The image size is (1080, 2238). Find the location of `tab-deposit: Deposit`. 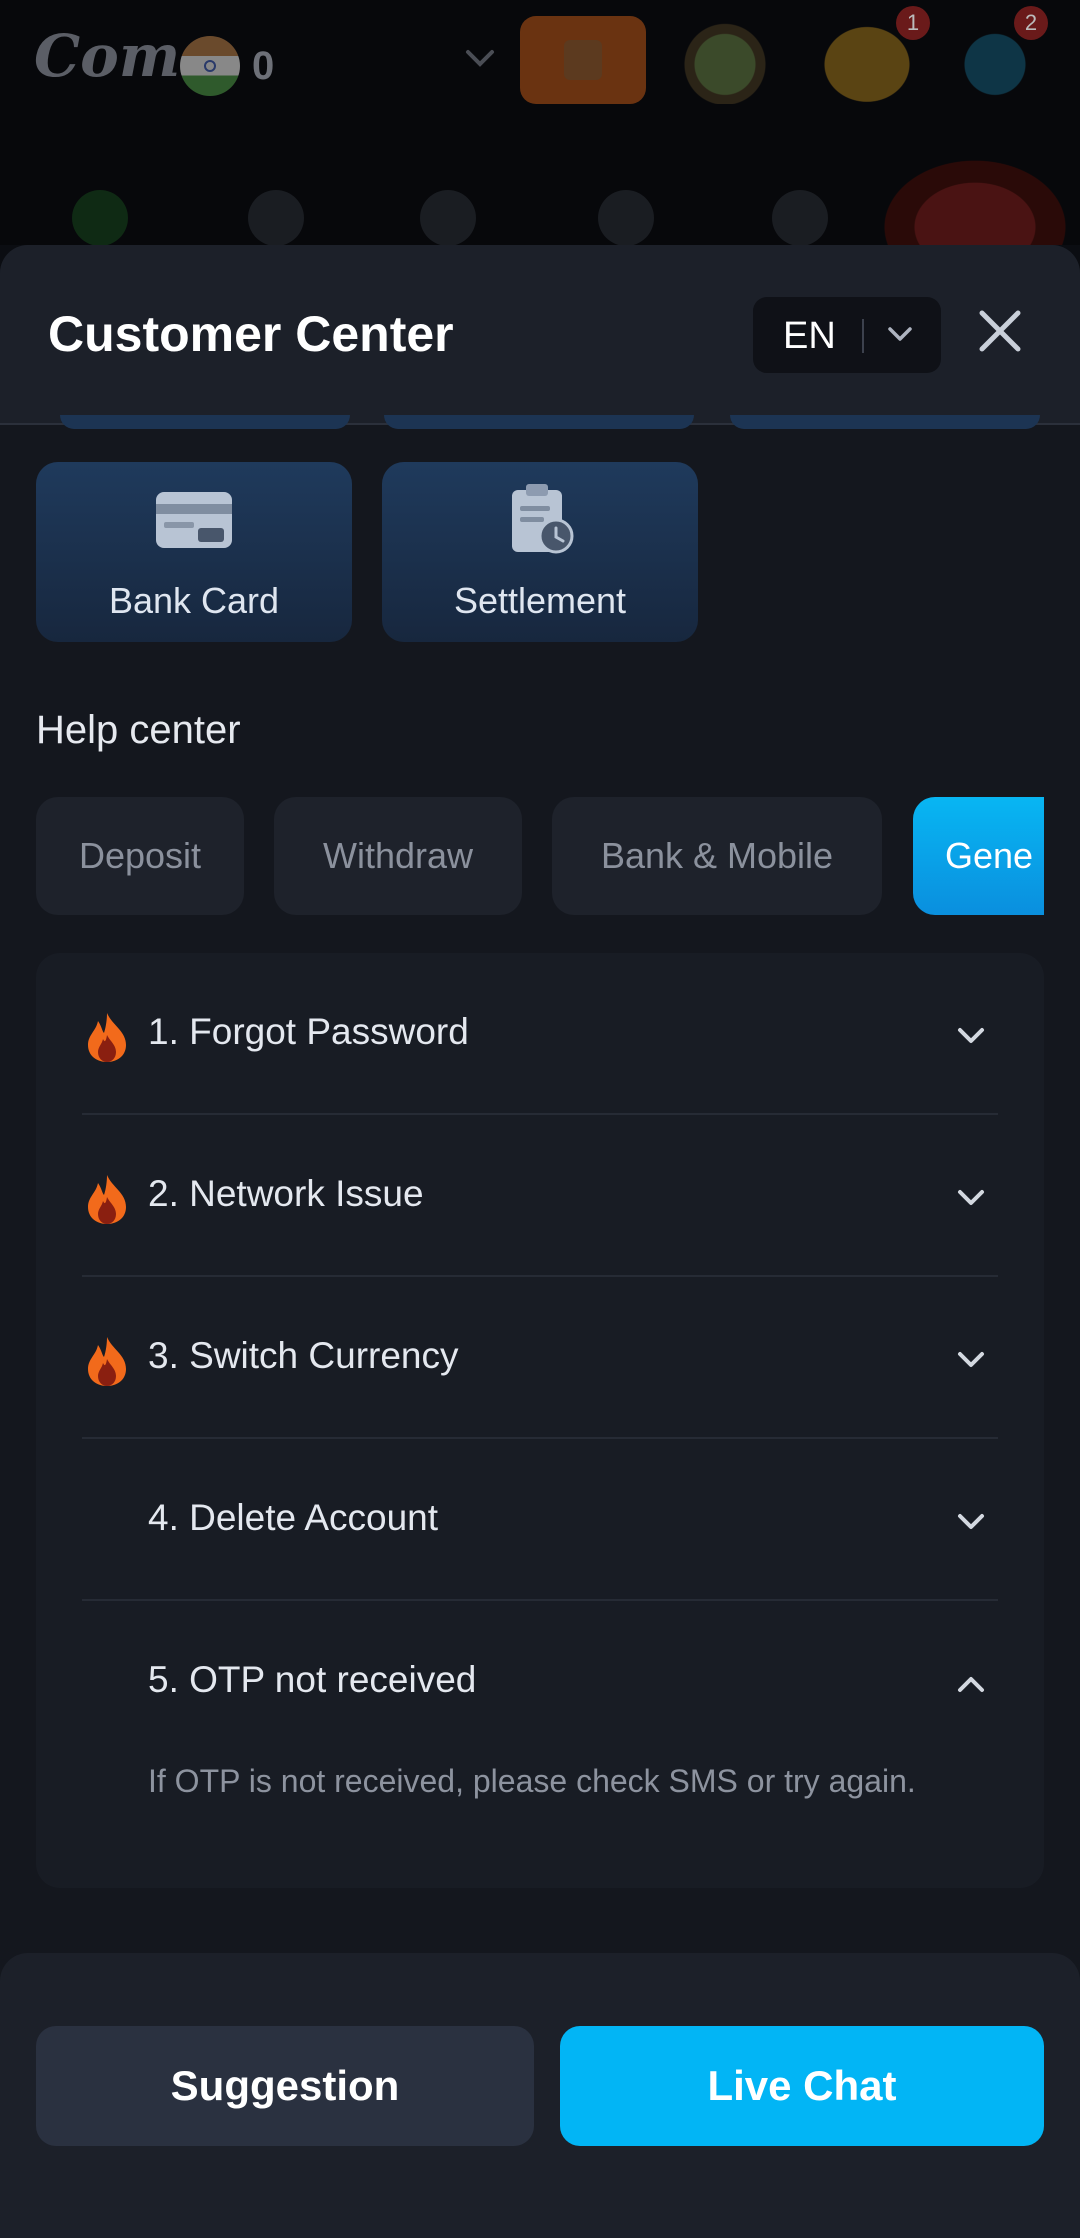

tab-deposit: Deposit is located at coordinates (140, 856).